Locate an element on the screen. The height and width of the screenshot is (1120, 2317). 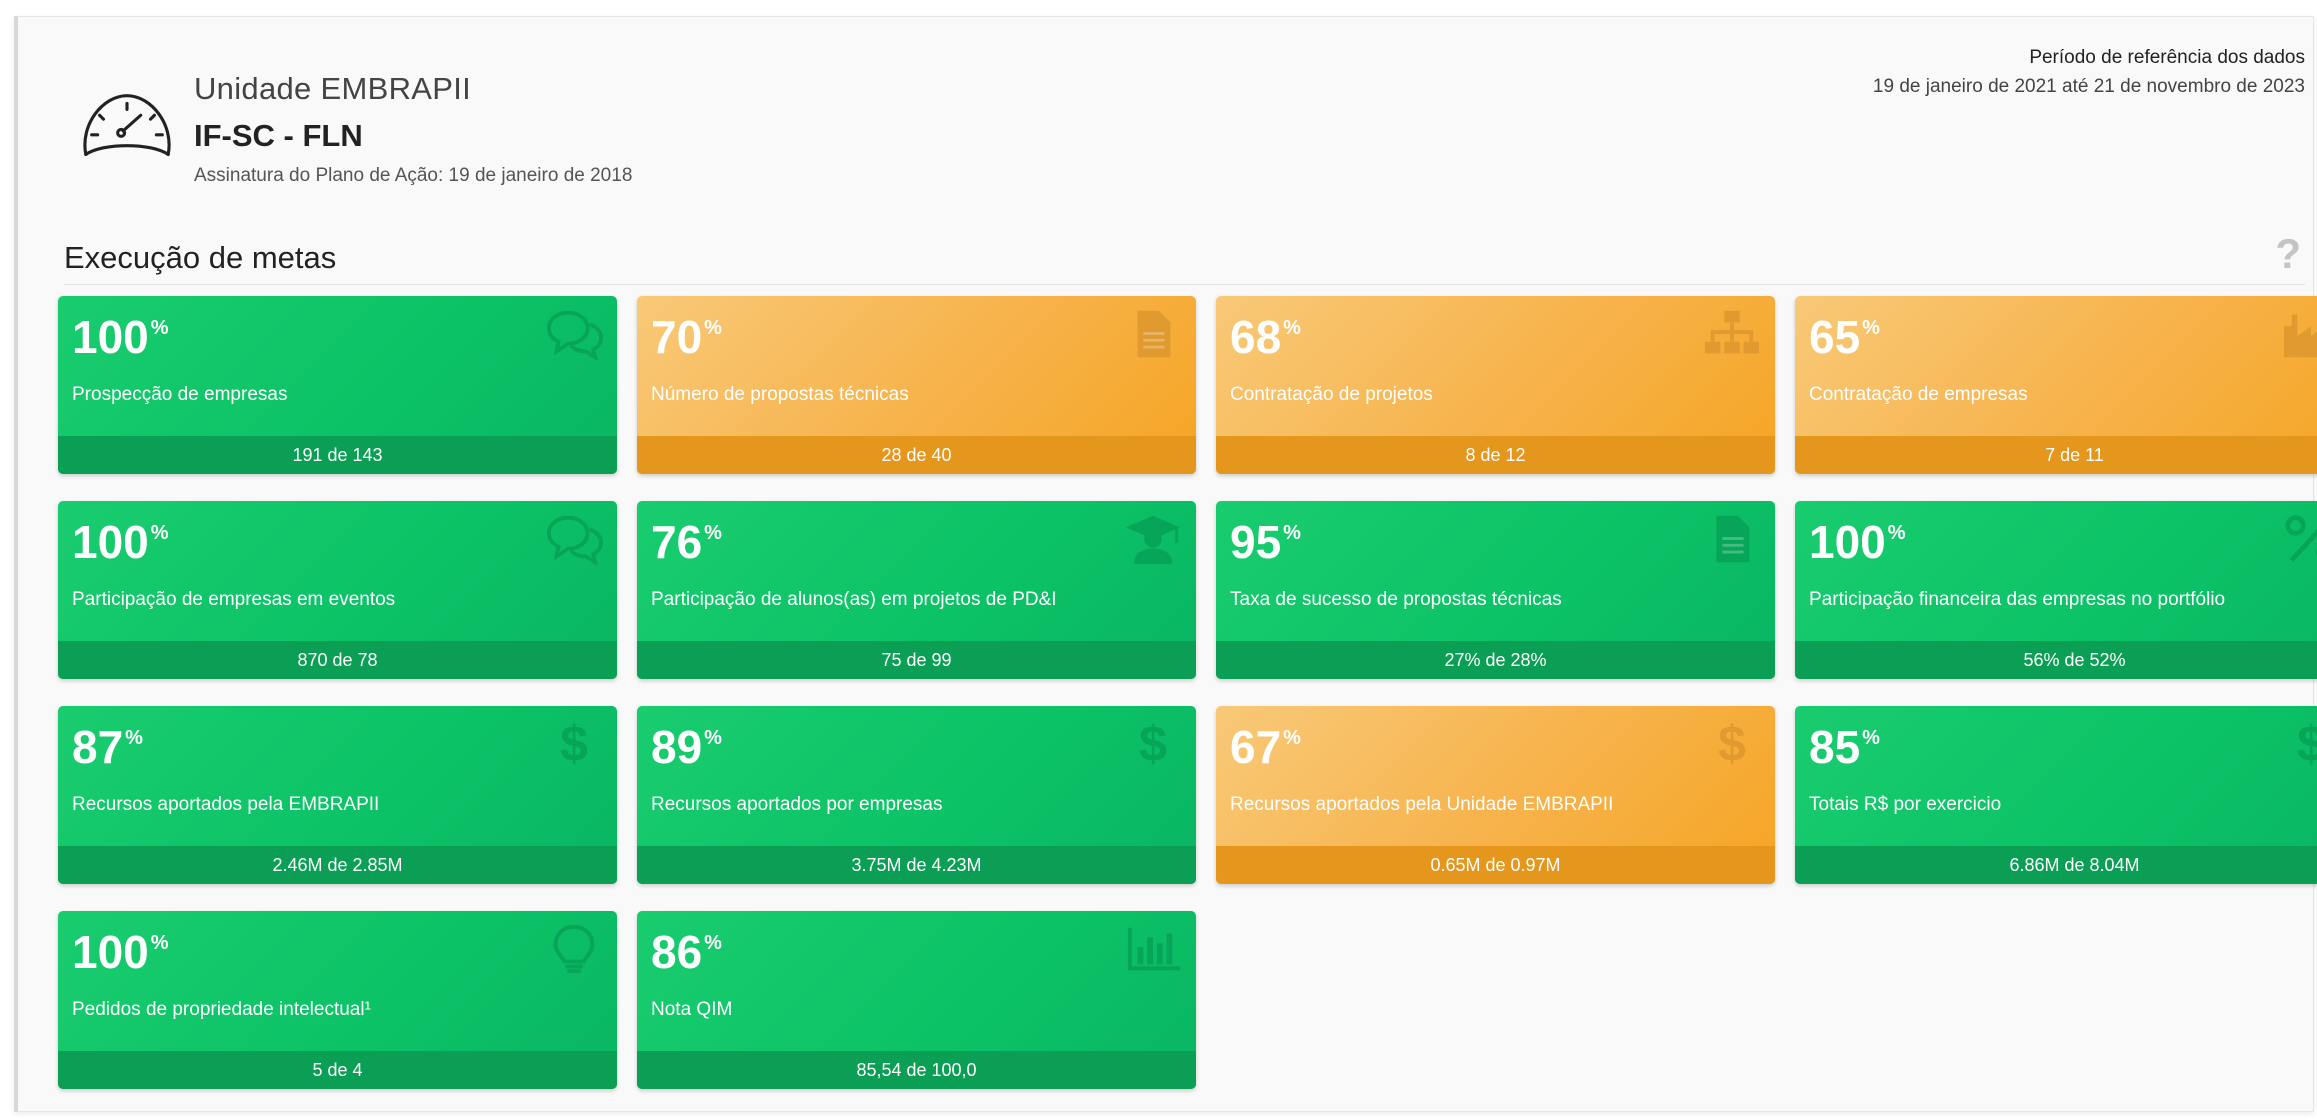
metric-percentage: 85% is located at coordinates (1844, 747).